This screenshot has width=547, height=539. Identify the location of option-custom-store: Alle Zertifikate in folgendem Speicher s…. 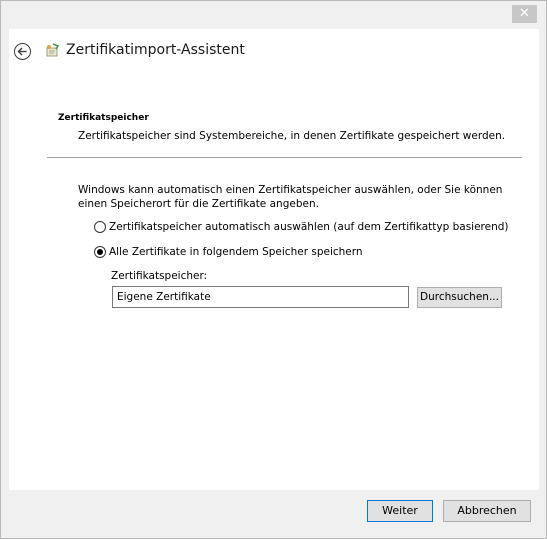
(228, 252).